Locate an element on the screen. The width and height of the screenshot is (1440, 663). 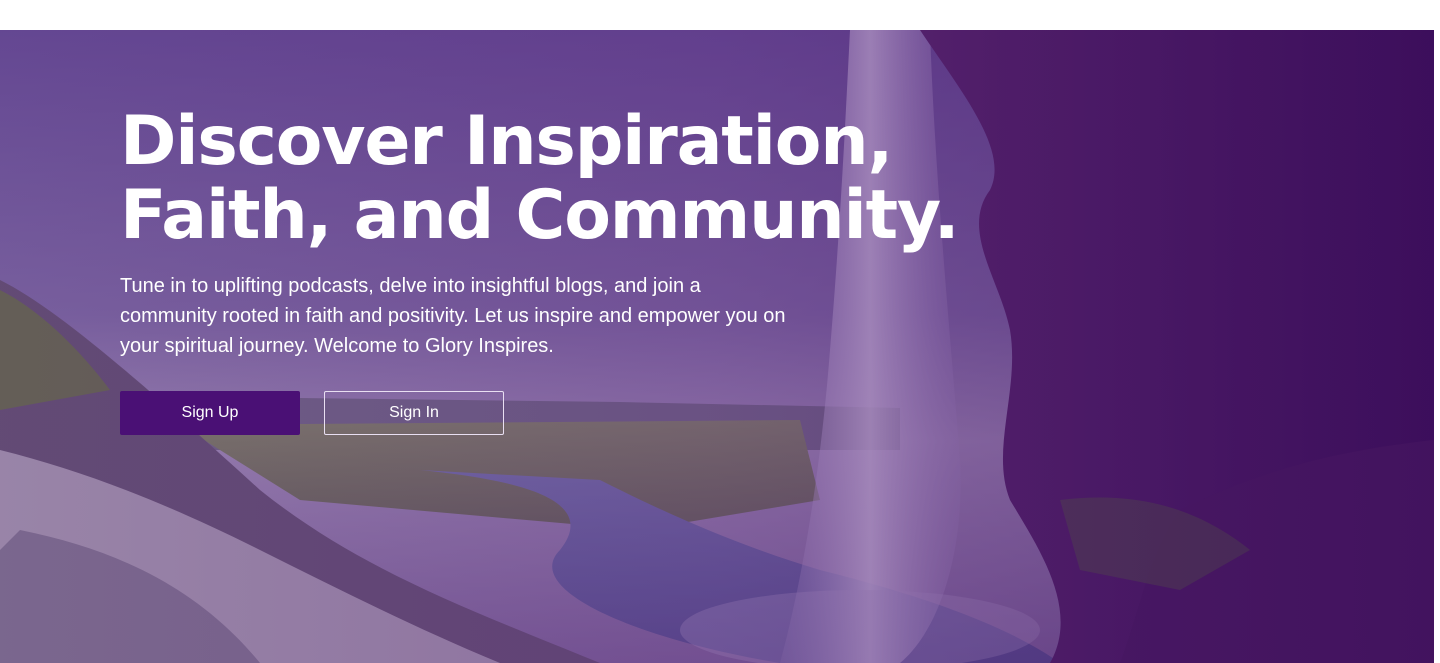
sign-in-button: Sign In is located at coordinates (414, 413).